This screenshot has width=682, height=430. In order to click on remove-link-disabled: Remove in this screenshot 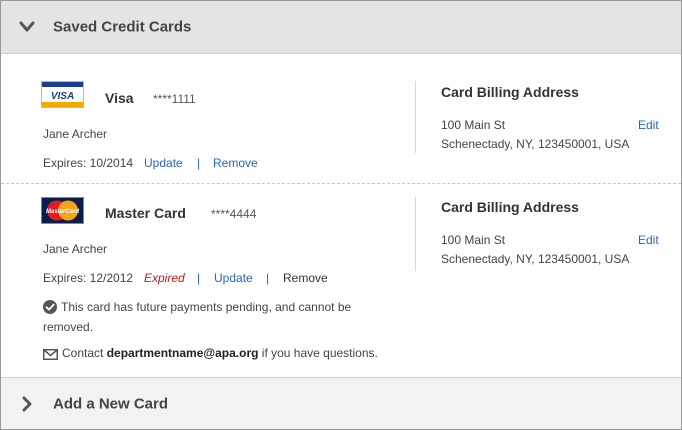, I will do `click(305, 278)`.